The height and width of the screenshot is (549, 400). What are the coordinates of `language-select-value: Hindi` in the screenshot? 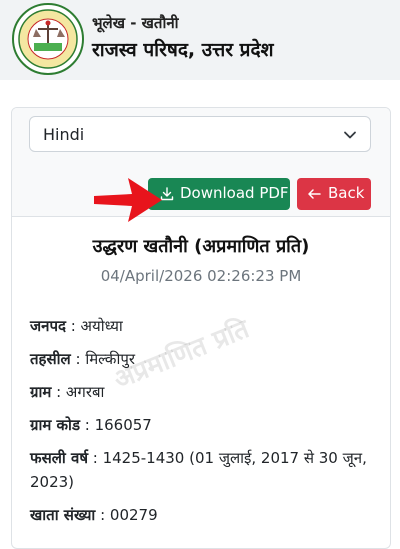 It's located at (64, 134).